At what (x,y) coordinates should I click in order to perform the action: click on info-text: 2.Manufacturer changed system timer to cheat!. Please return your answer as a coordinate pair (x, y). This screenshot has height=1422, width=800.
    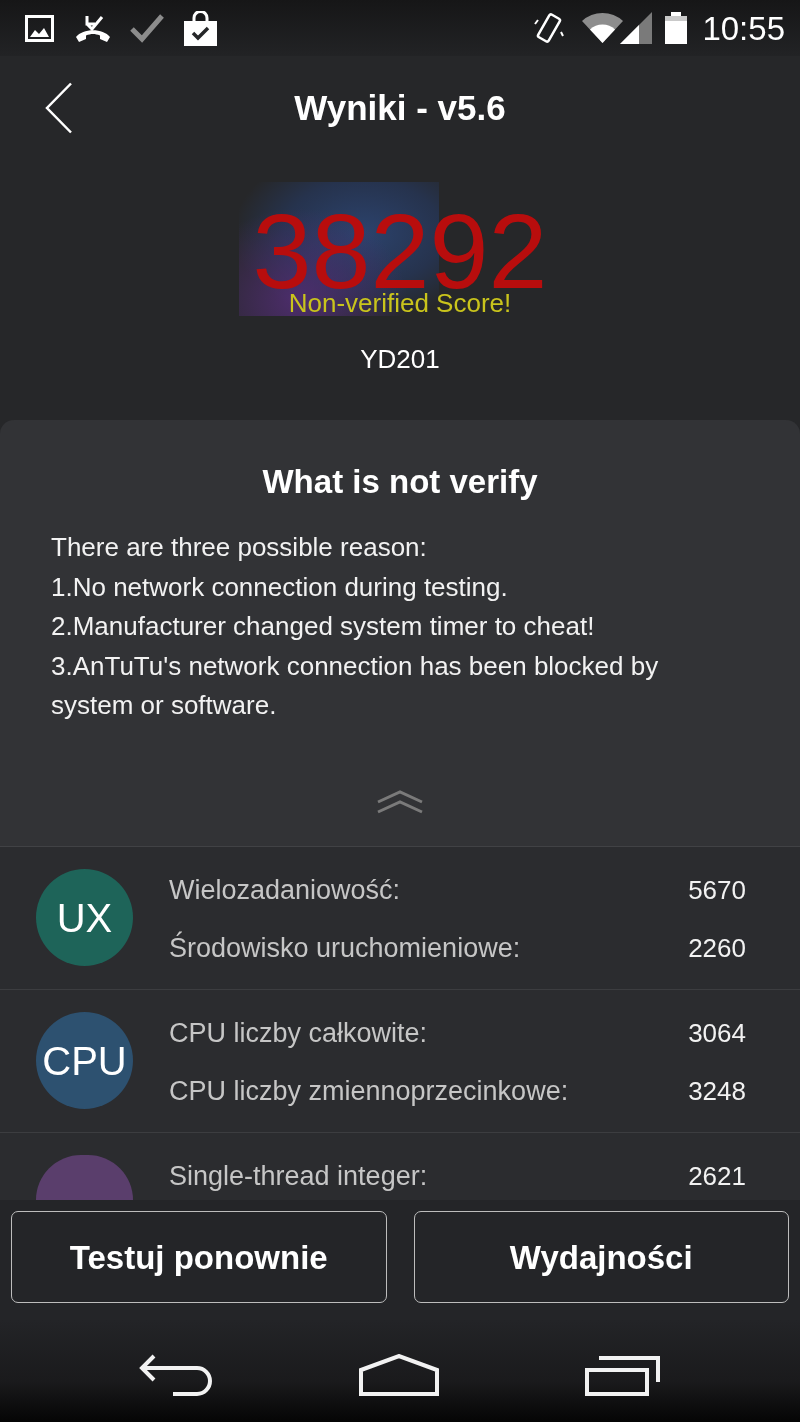
    Looking at the image, I should click on (323, 626).